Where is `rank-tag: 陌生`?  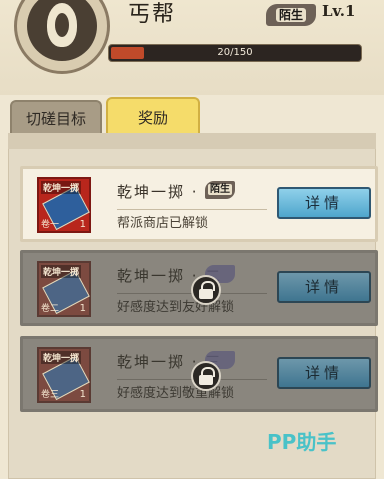 rank-tag: 陌生 is located at coordinates (220, 190).